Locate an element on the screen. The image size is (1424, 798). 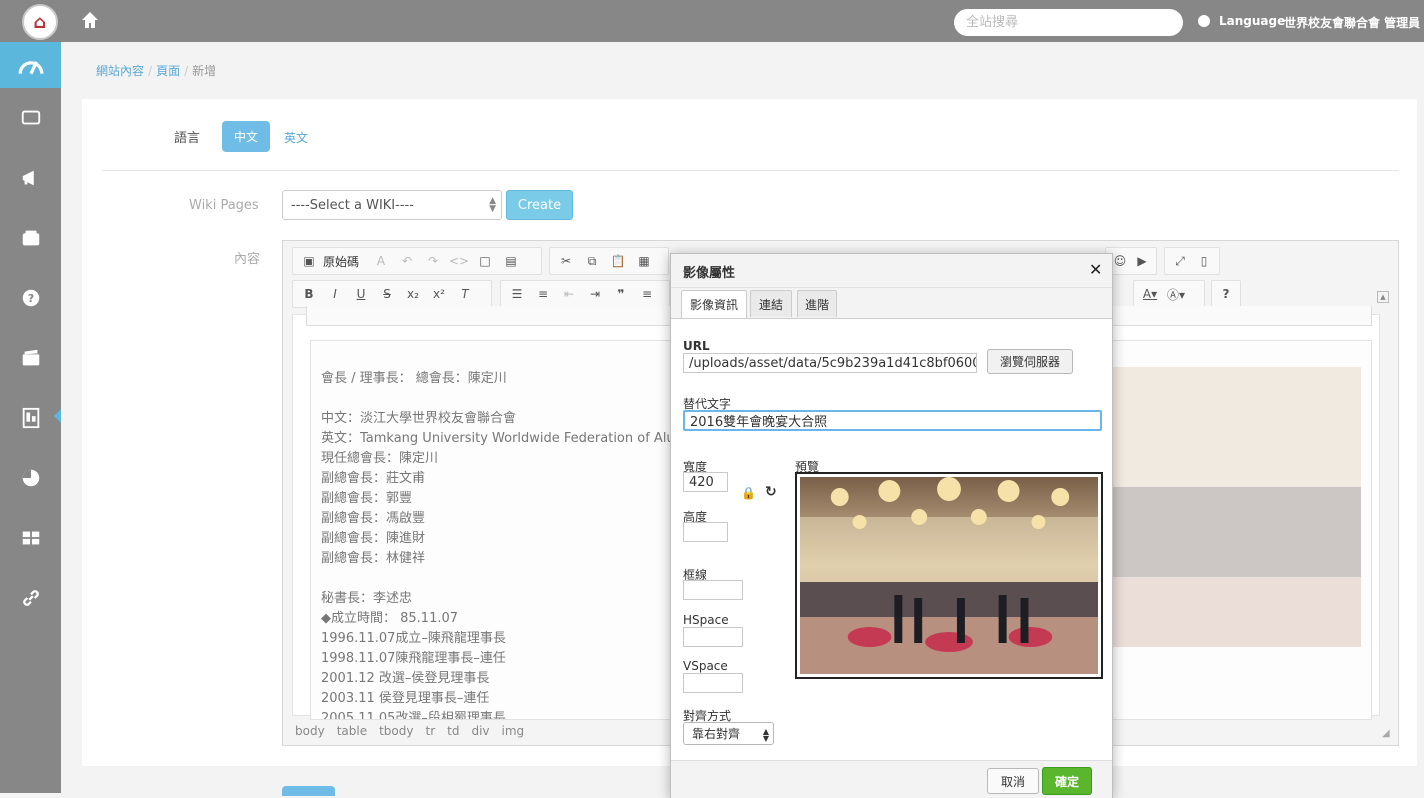
site-logo: ⌂ is located at coordinates (40, 22).